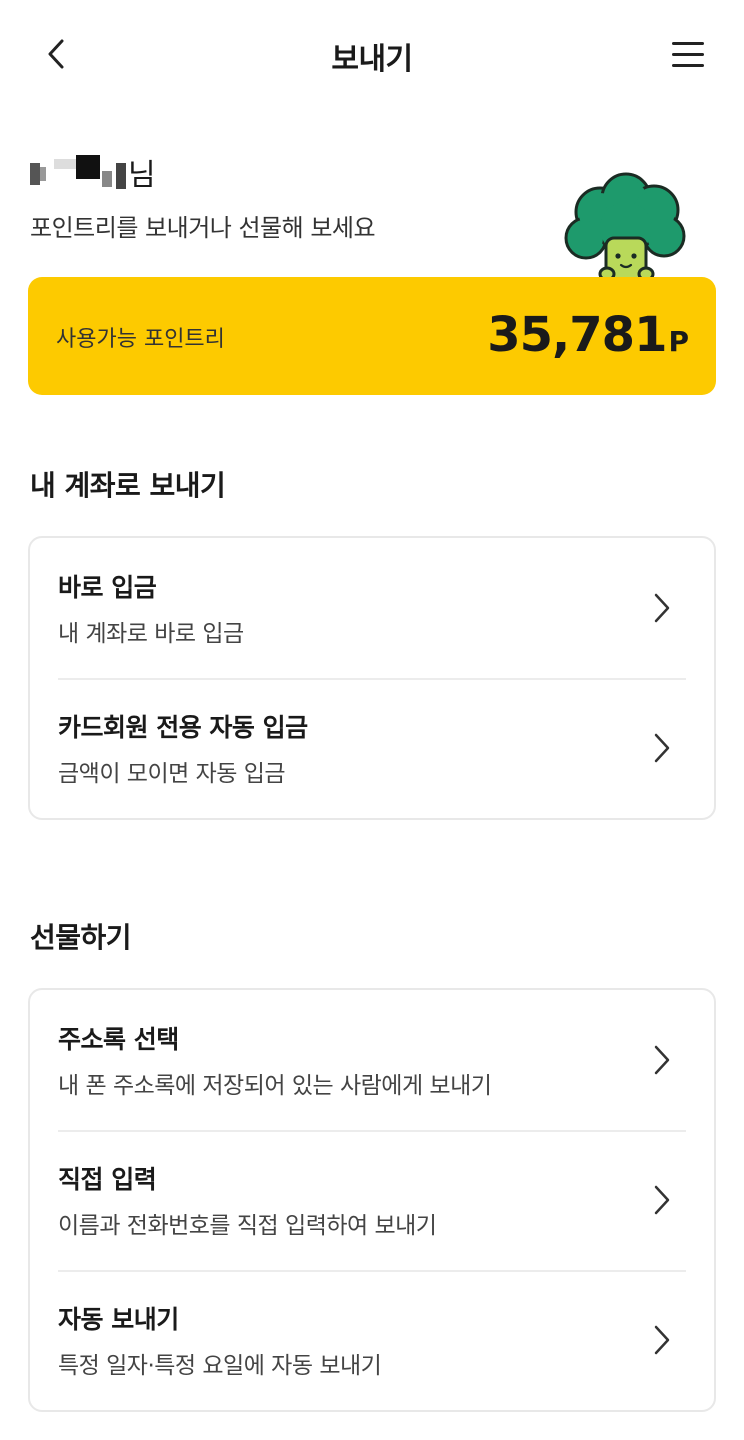 The image size is (744, 1440). I want to click on hamburger-menu-icon, so click(688, 43).